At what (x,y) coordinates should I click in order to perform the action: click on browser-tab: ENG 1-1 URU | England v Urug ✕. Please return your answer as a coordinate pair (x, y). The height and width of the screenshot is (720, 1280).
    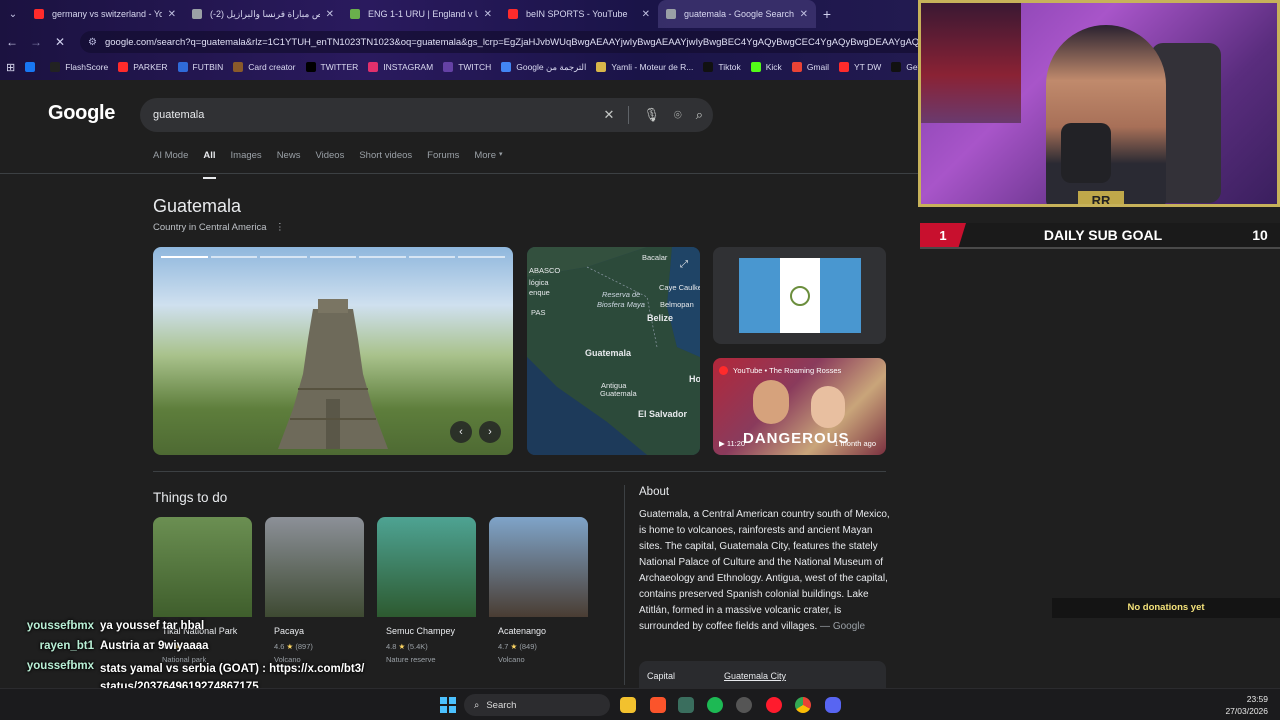
    Looking at the image, I should click on (421, 14).